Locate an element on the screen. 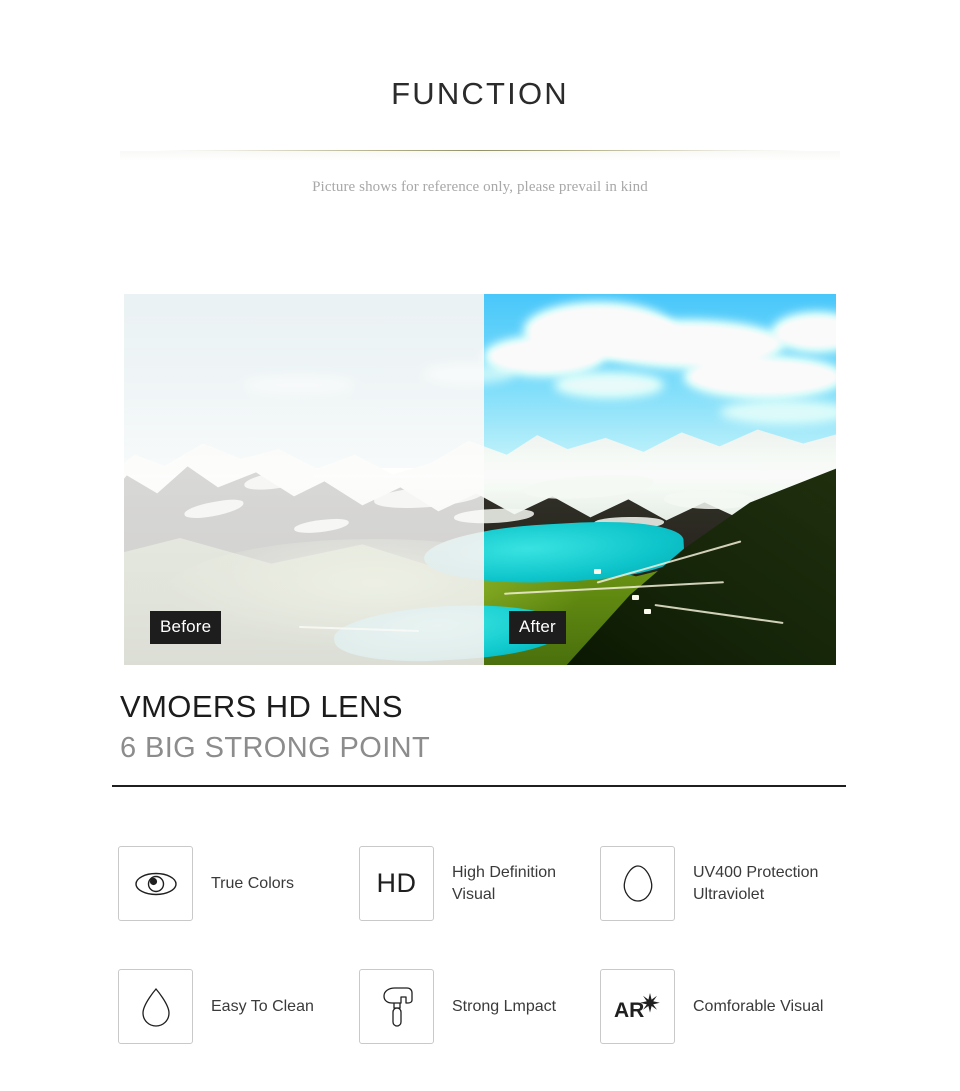  svg-text: AR is located at coordinates (629, 1010).